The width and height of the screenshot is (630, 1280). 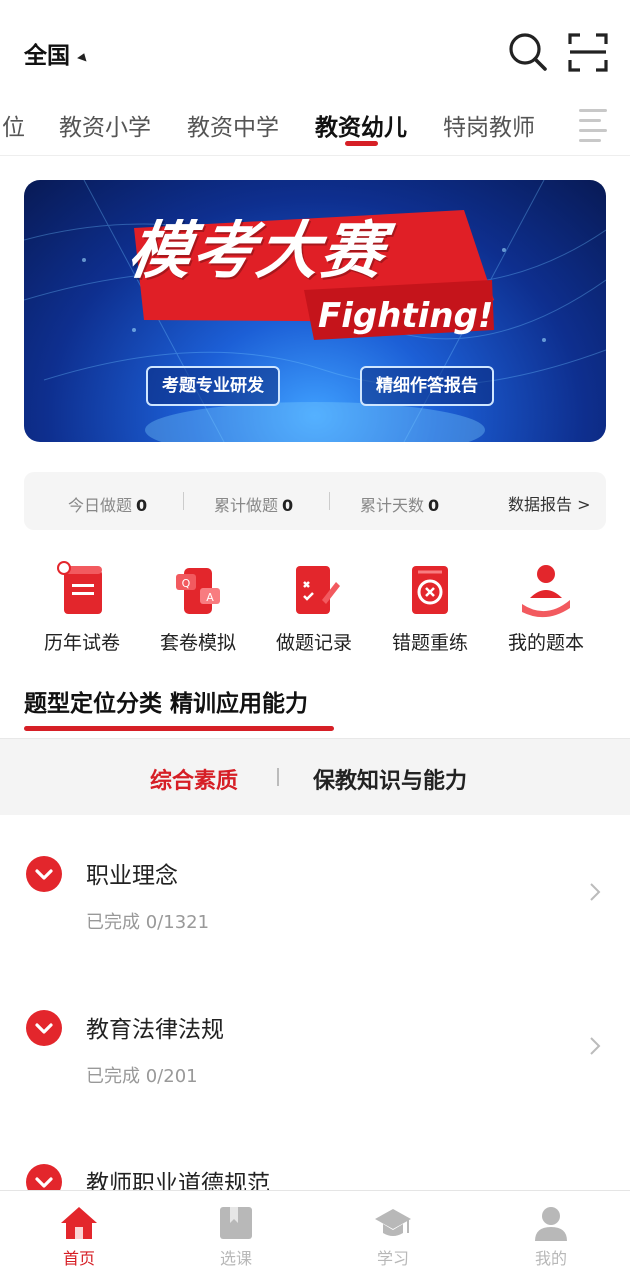 I want to click on scan-icon, so click(x=588, y=52).